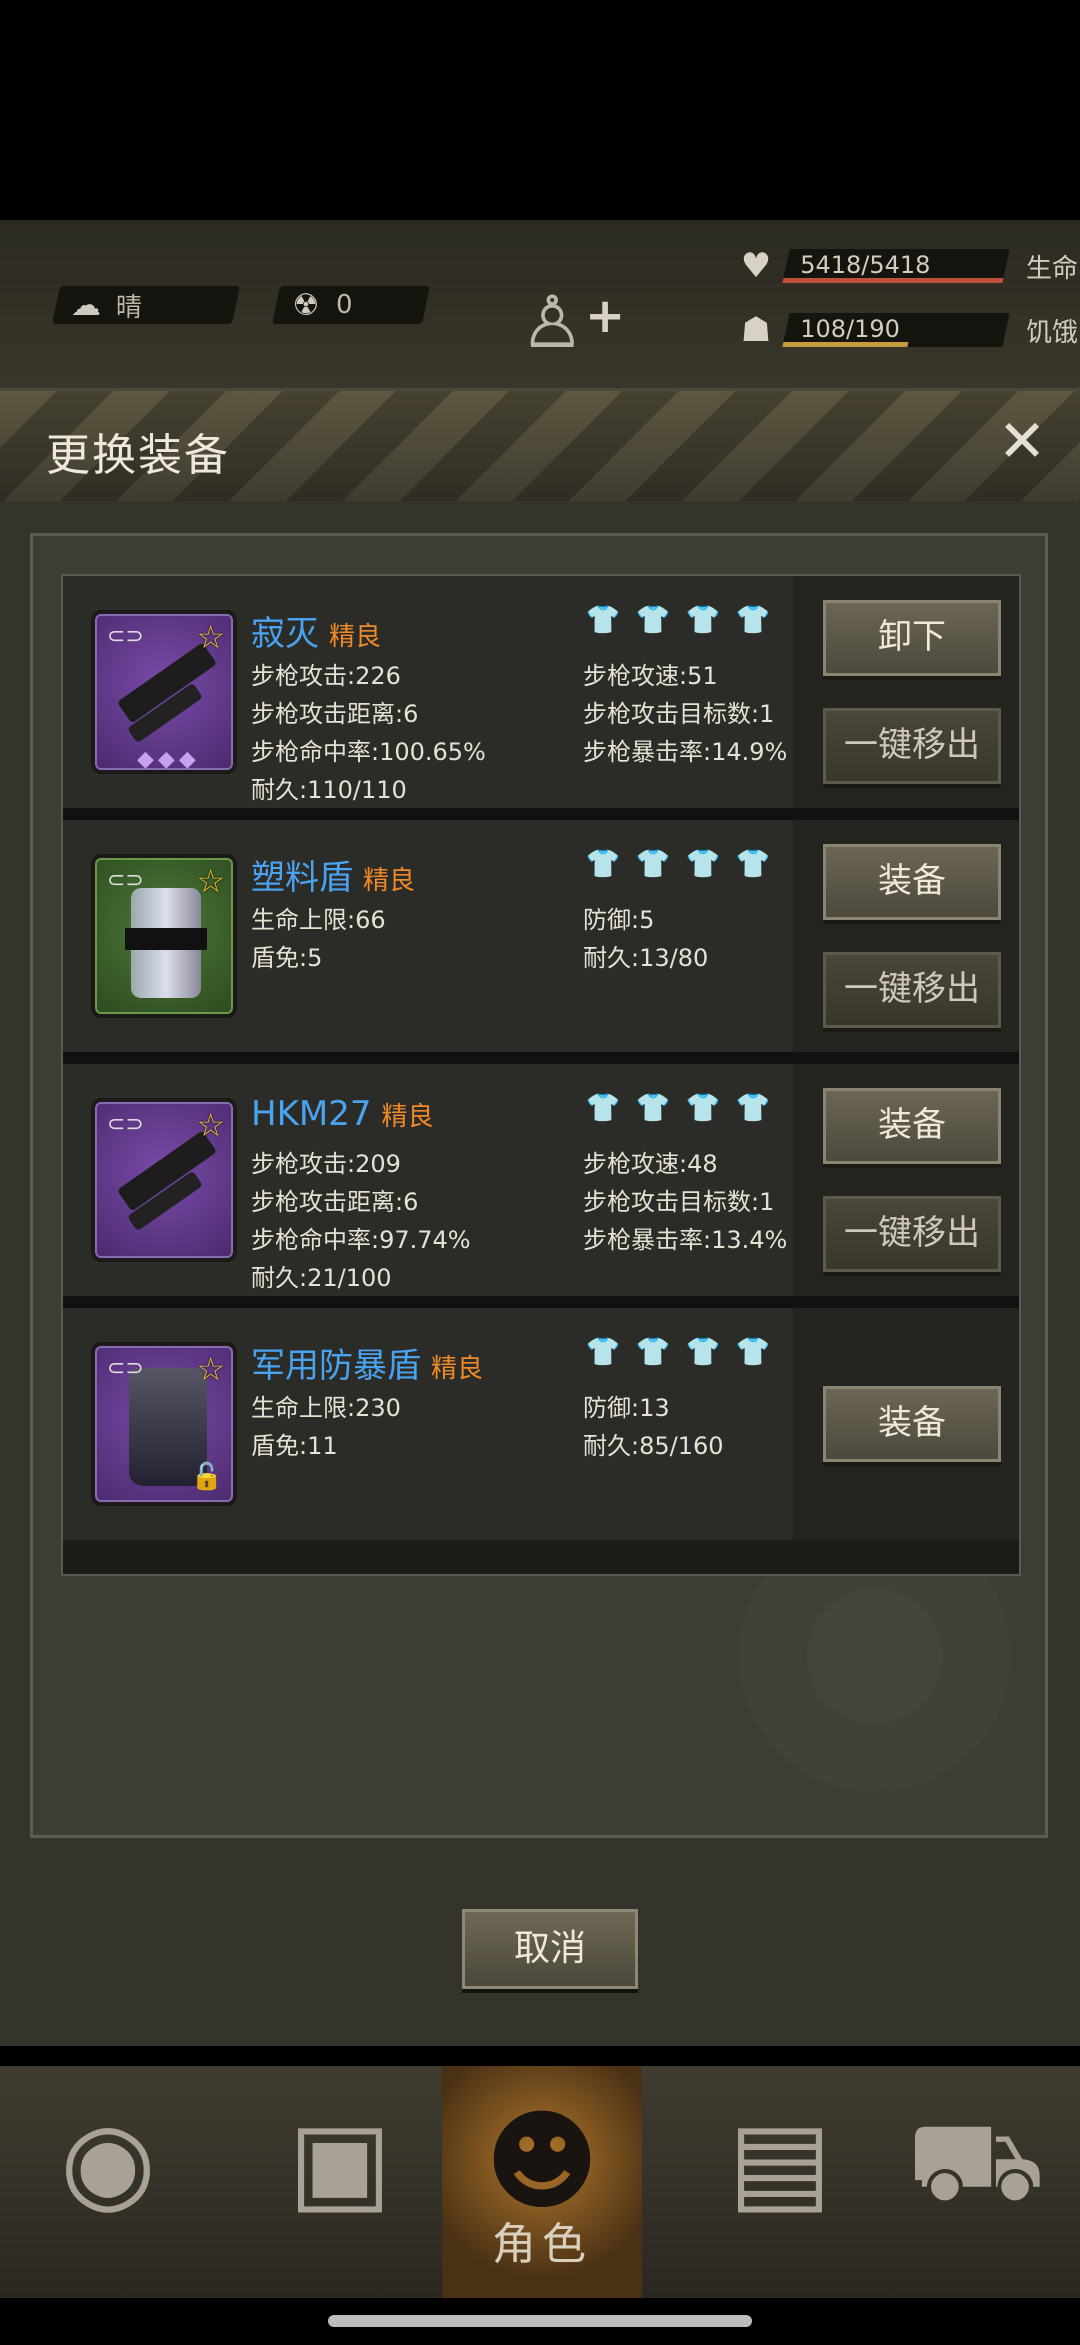 Image resolution: width=1080 pixels, height=2345 pixels. Describe the element at coordinates (865, 265) in the screenshot. I see `health-value: 5418/5418` at that location.